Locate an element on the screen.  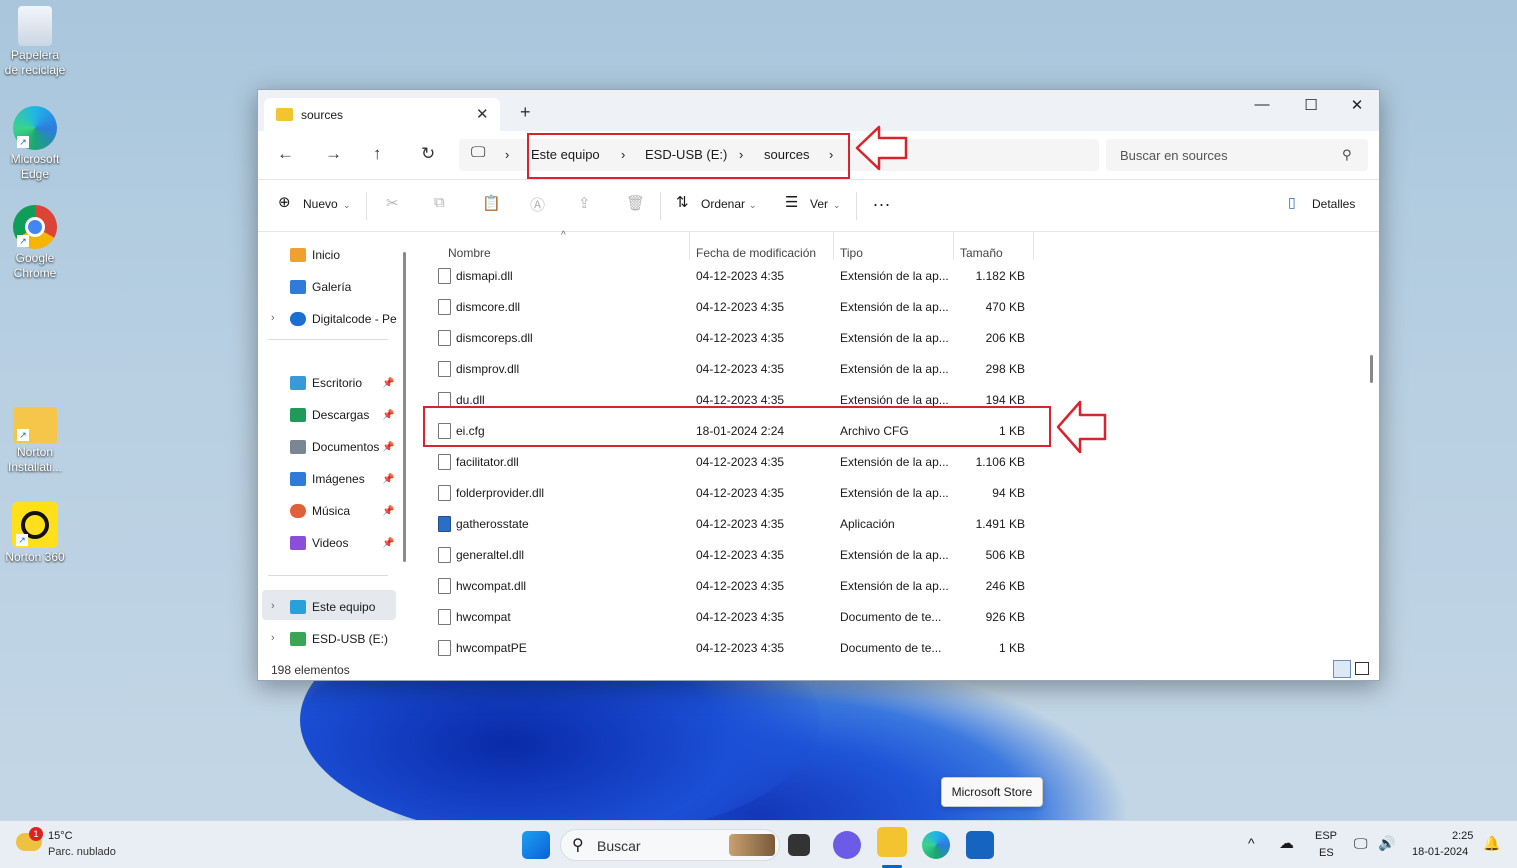
tab-sources: sources ✕ is located at coordinates (382, 114).